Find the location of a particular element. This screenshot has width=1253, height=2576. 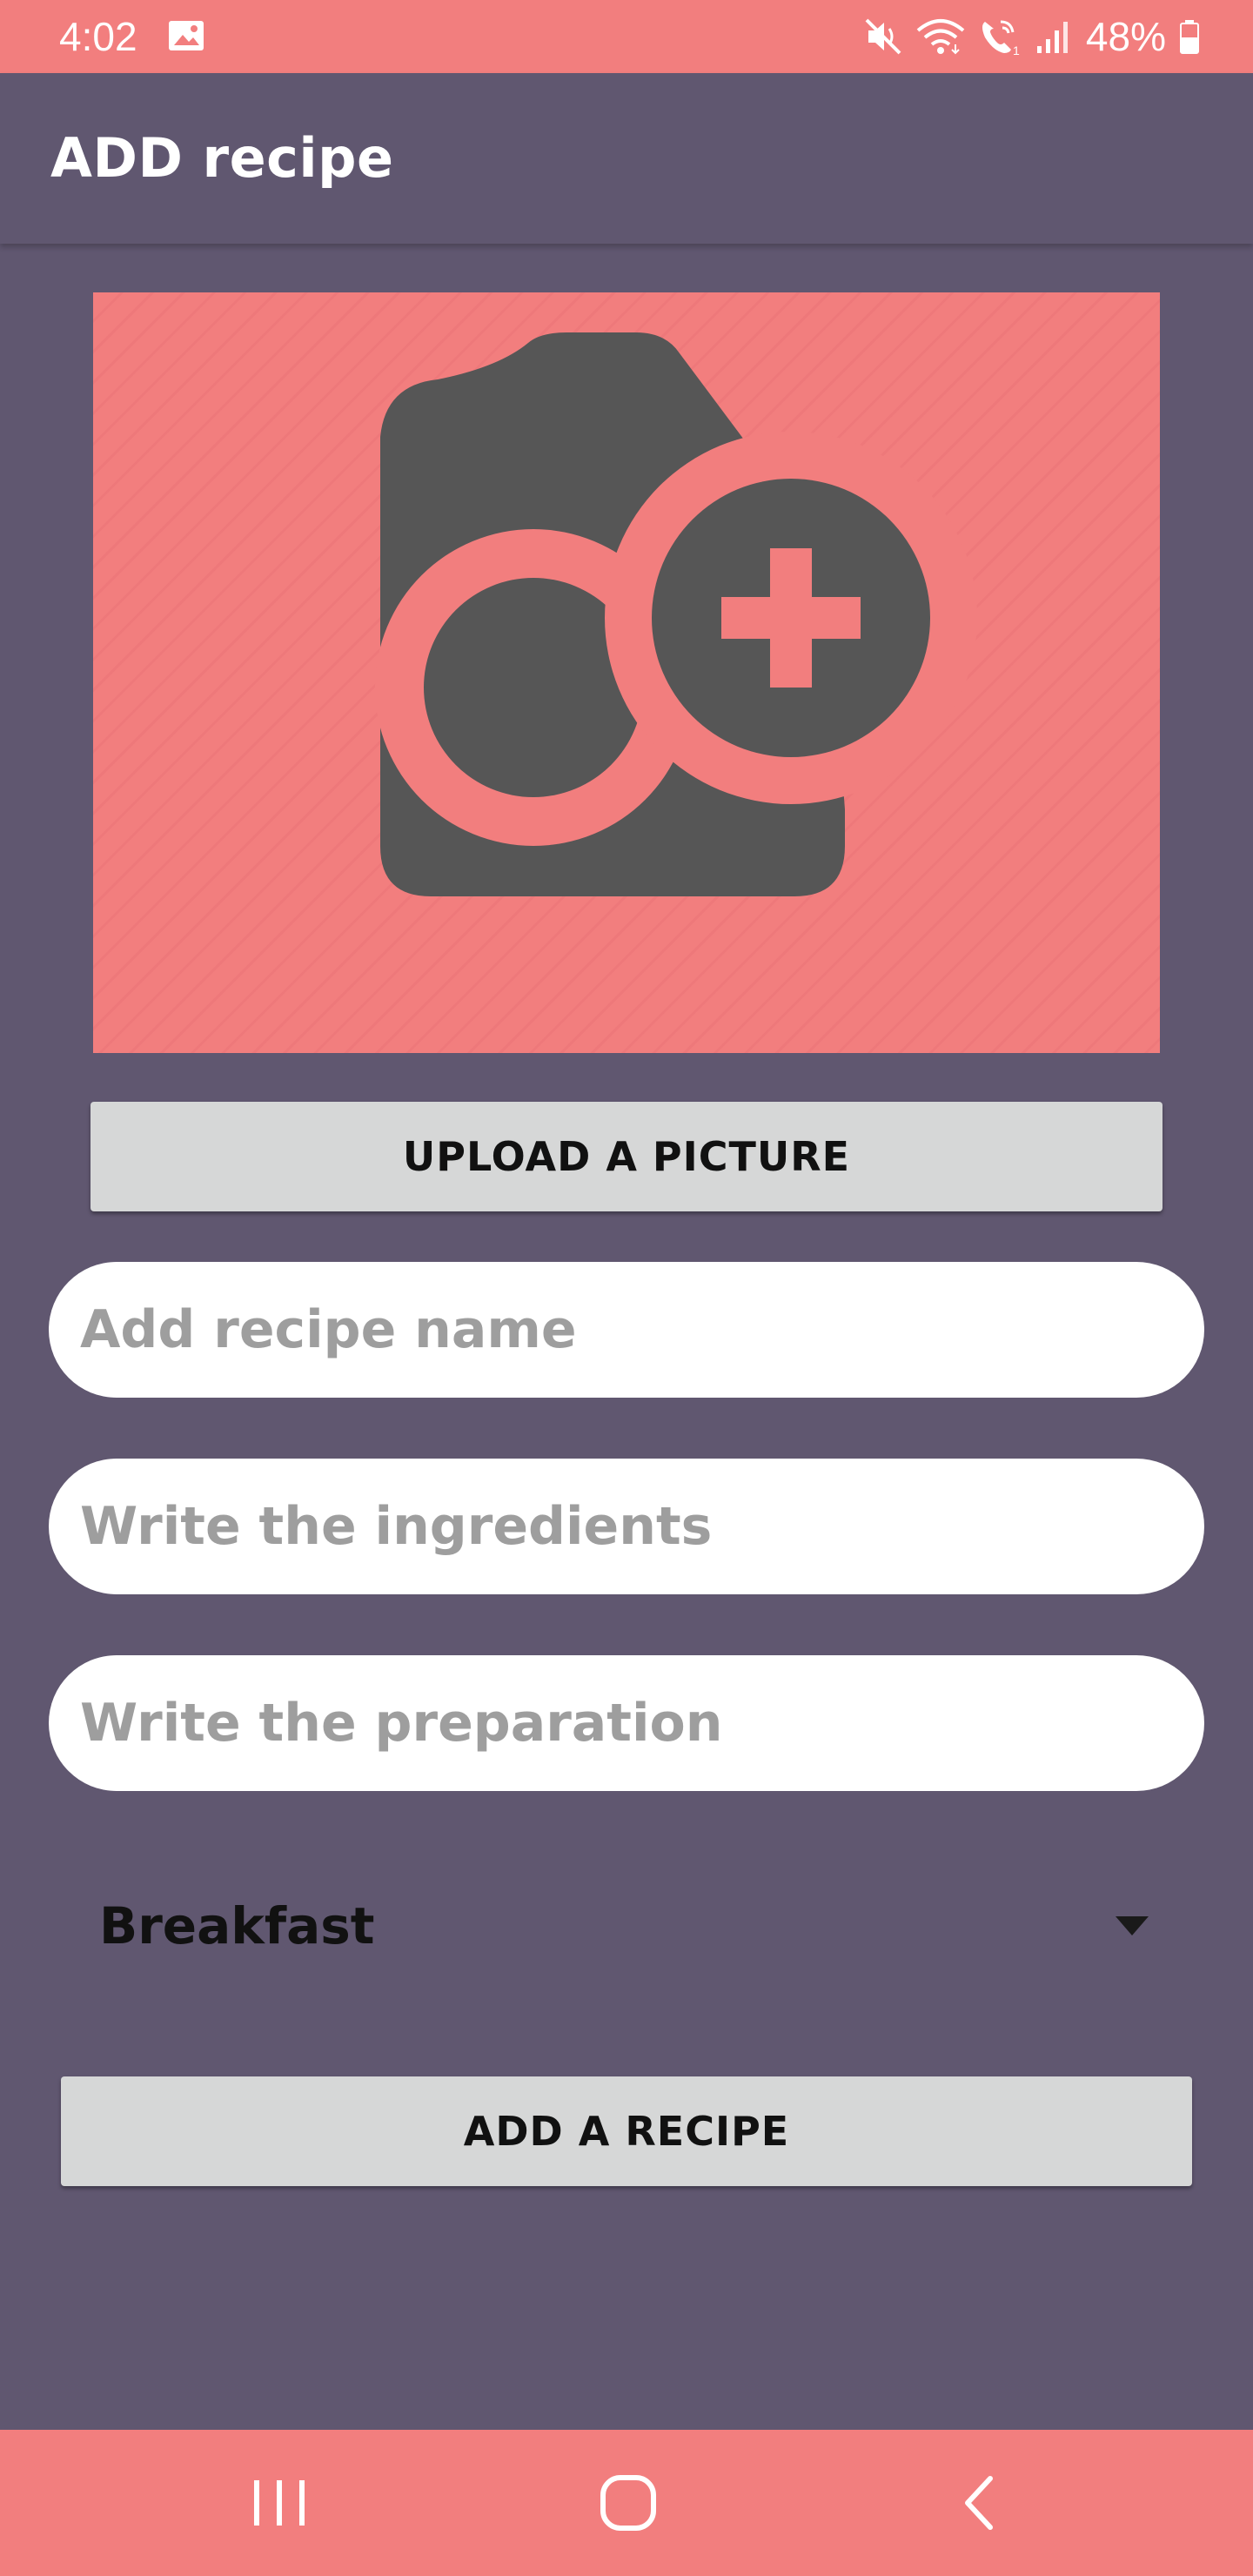

category-selected-value: Breakfast is located at coordinates (237, 1925).